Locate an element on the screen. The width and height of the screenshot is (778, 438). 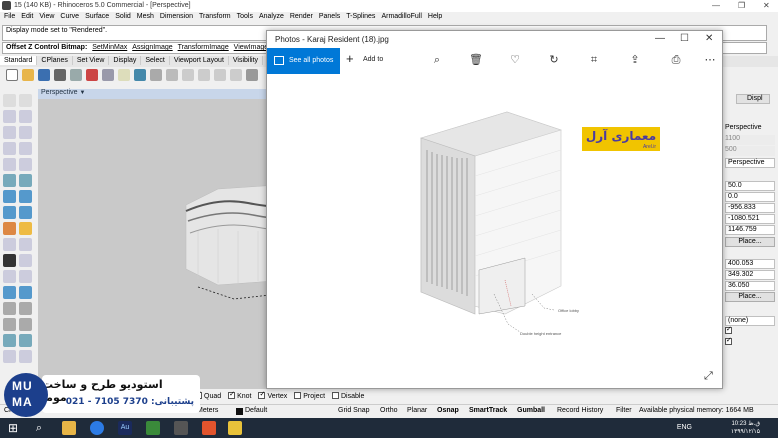
filter-toggle: Filter is located at coordinates (624, 410).